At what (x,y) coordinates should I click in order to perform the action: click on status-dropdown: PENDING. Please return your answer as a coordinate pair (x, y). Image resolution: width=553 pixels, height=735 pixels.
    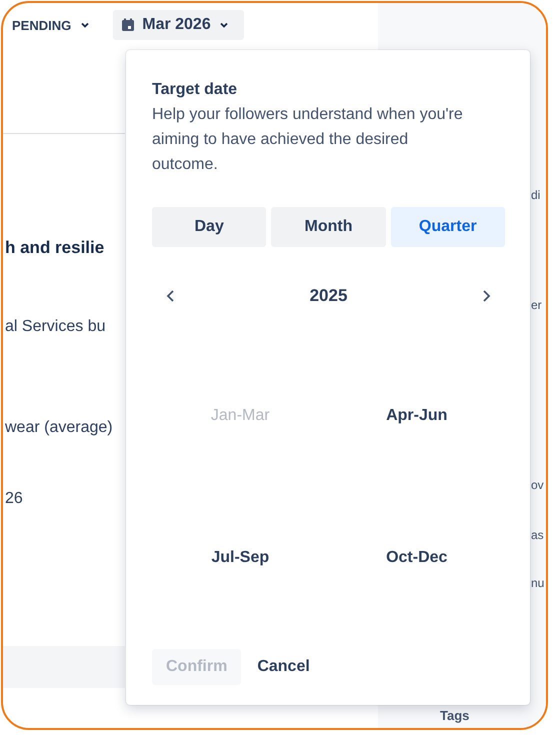
    Looking at the image, I should click on (52, 25).